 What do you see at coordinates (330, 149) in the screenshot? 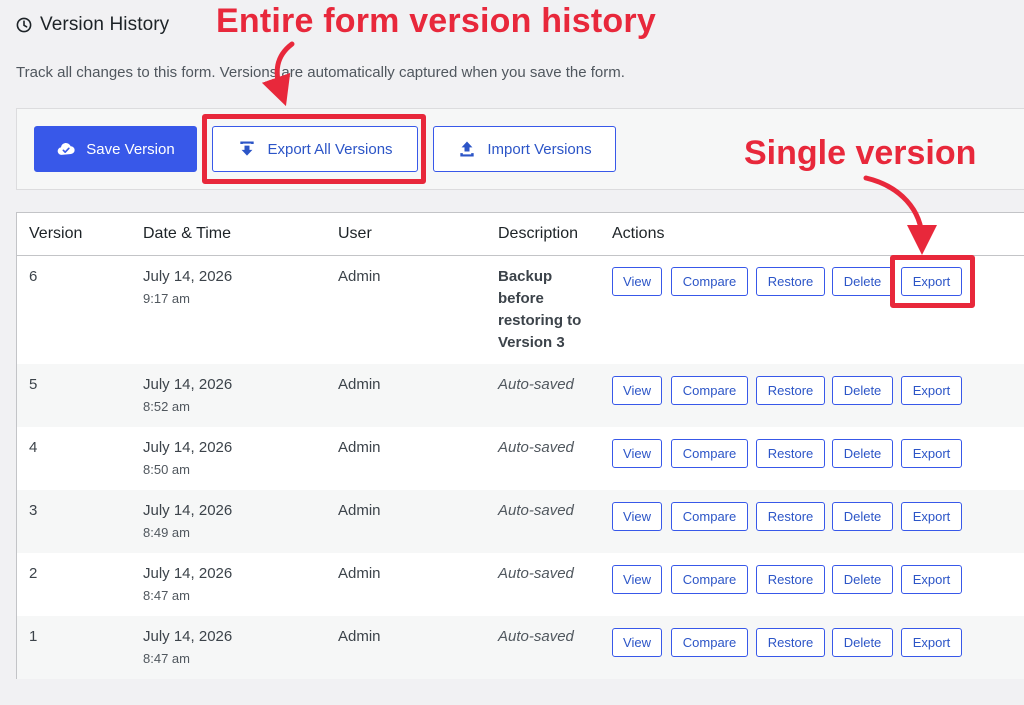
I see `export-all-versions-label: Export All Versions` at bounding box center [330, 149].